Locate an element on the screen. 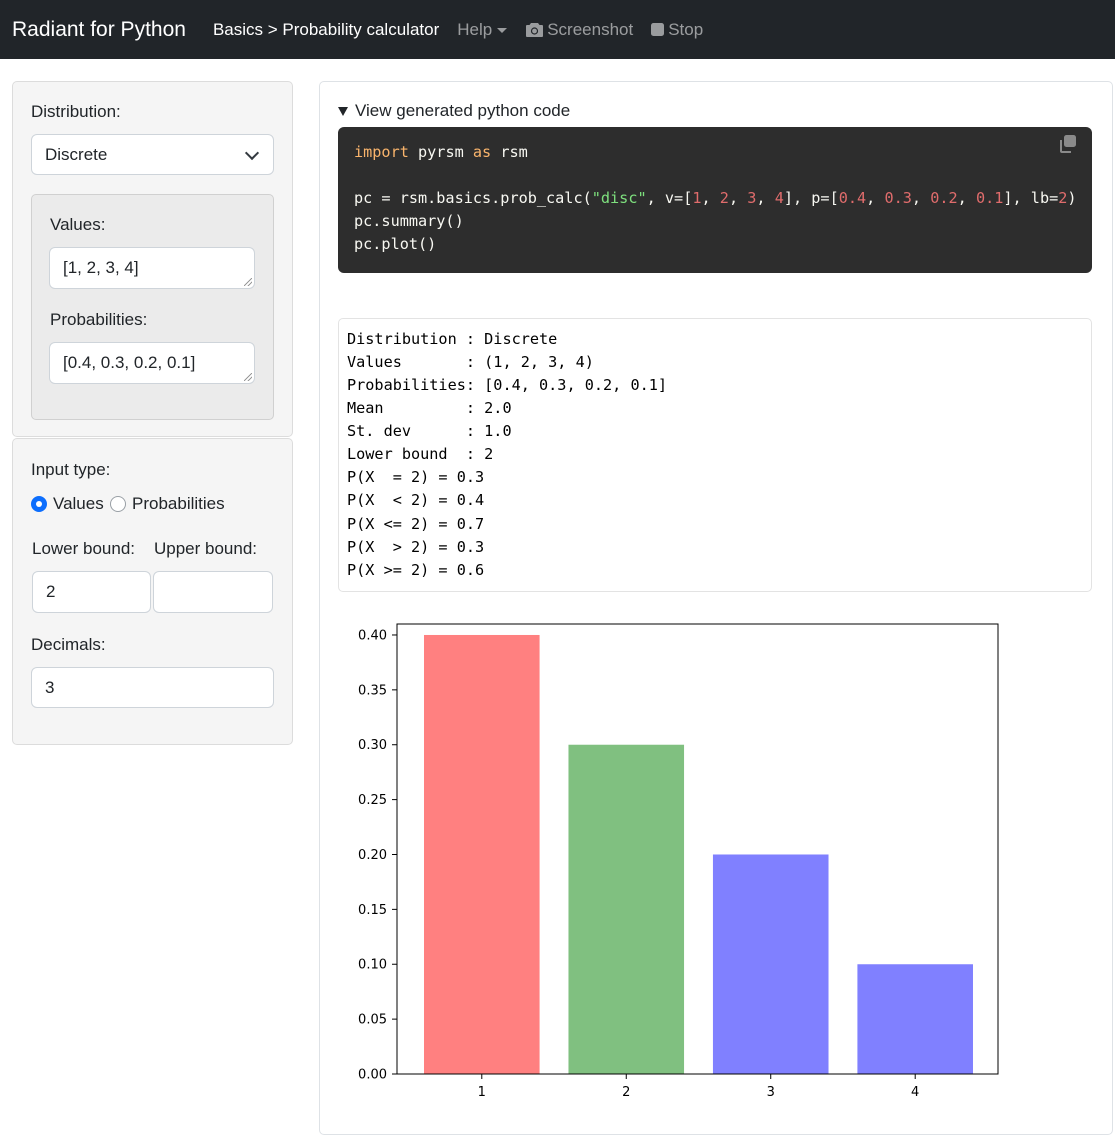  summary-line: P(X > 2) = 0.3 is located at coordinates (416, 547).